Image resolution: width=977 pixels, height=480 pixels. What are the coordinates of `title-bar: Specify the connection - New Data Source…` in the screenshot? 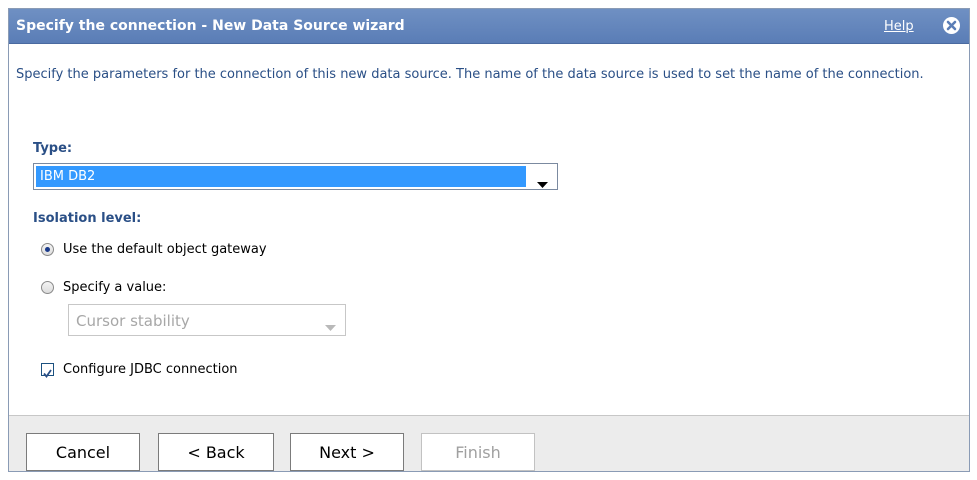 It's located at (489, 26).